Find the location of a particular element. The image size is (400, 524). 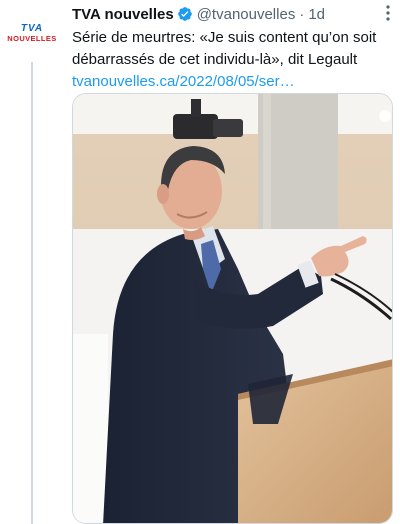

avatar: TVA NOUVELLES is located at coordinates (32, 33).